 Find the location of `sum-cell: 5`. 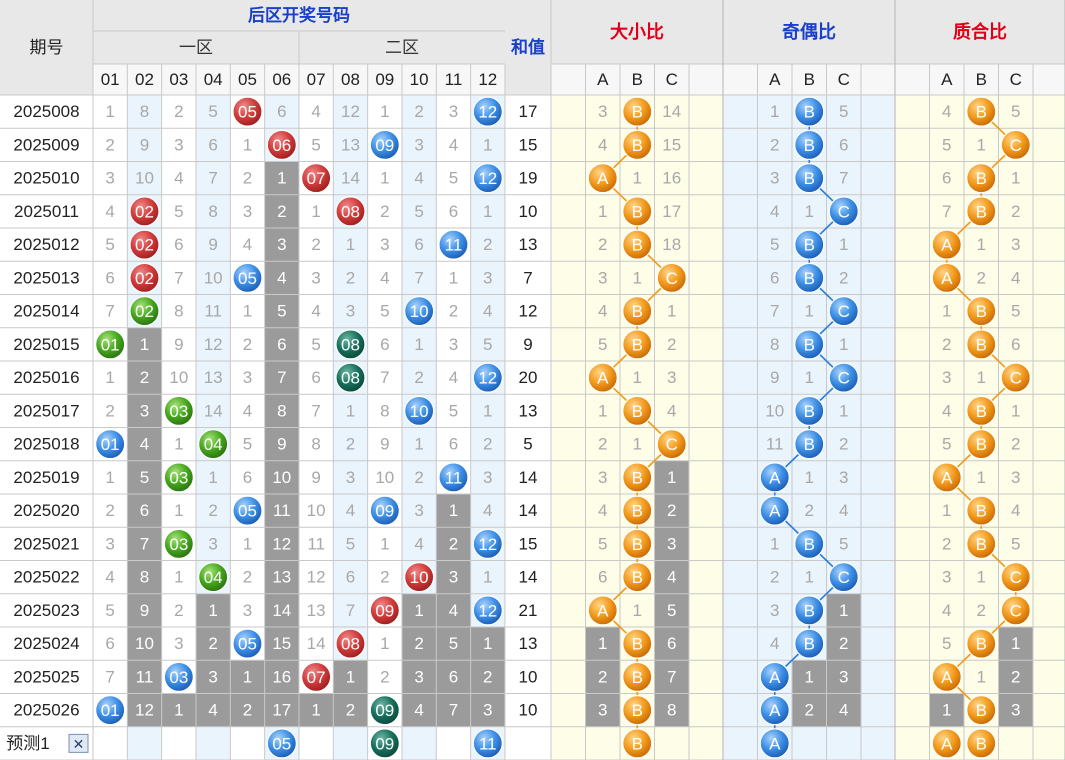

sum-cell: 5 is located at coordinates (527, 444).